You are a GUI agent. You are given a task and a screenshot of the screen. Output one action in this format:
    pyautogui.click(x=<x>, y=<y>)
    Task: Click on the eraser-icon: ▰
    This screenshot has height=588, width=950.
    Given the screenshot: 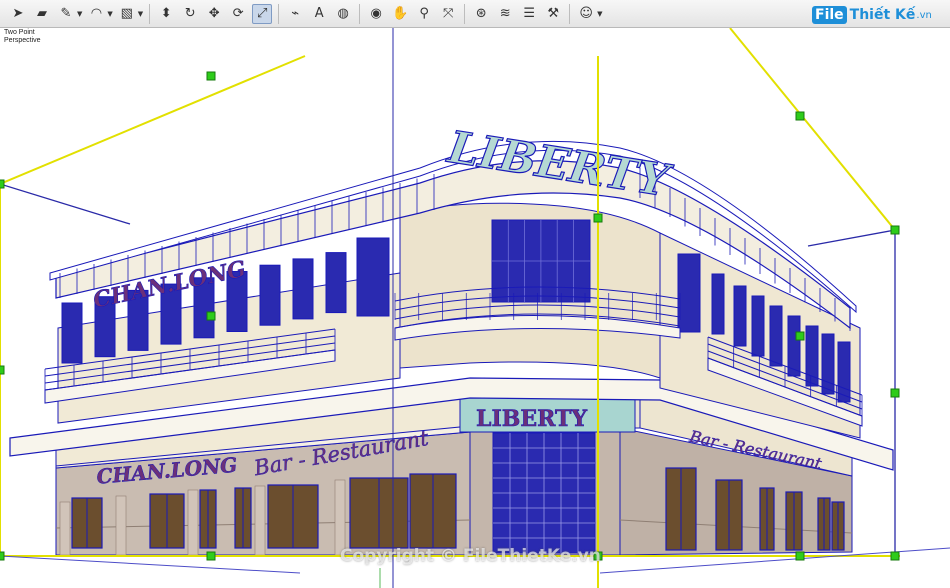 What is the action you would take?
    pyautogui.click(x=42, y=14)
    